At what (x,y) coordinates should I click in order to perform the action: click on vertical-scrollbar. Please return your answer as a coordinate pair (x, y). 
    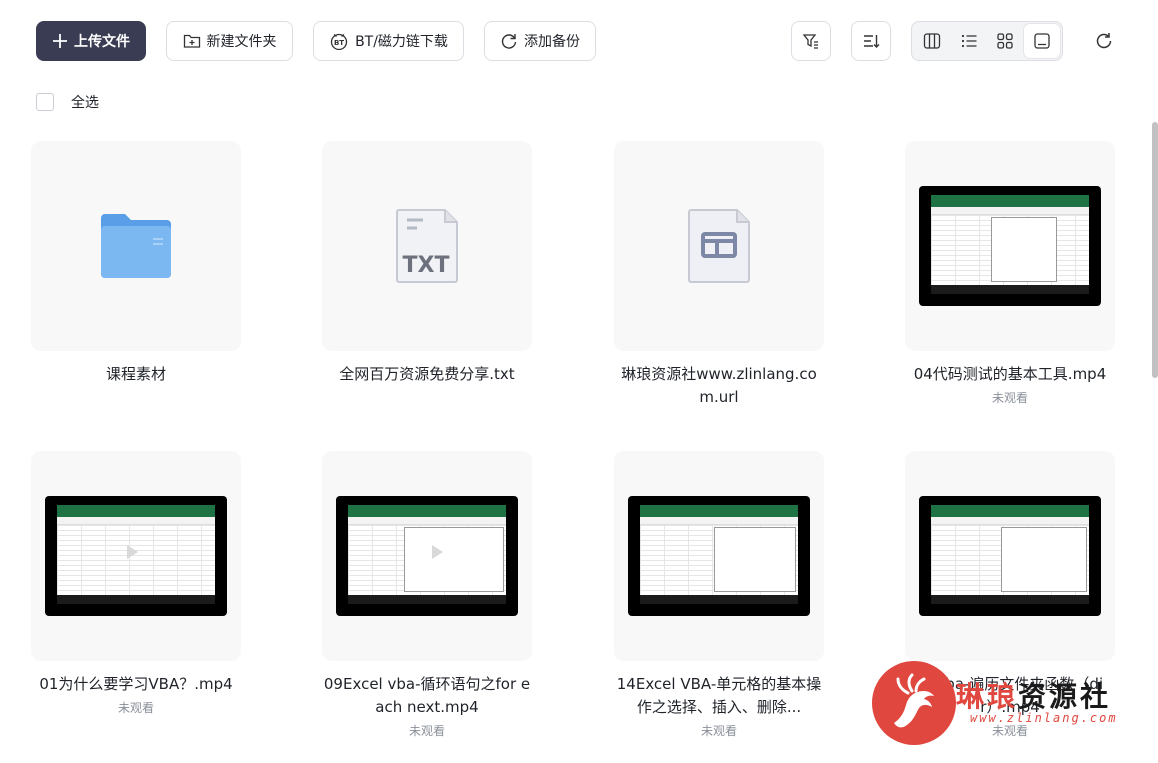
    Looking at the image, I should click on (1155, 250).